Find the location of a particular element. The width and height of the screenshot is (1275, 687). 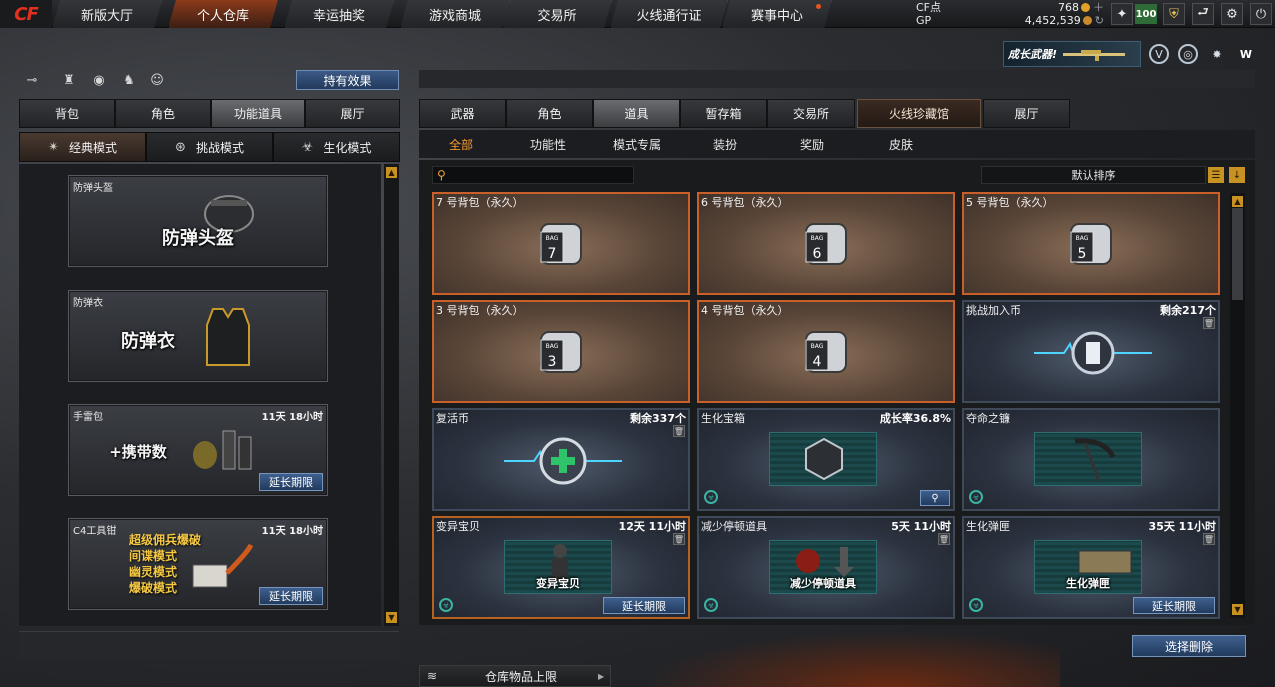

mode-tab-challenge: ⊛ 挑战模式 is located at coordinates (209, 147).